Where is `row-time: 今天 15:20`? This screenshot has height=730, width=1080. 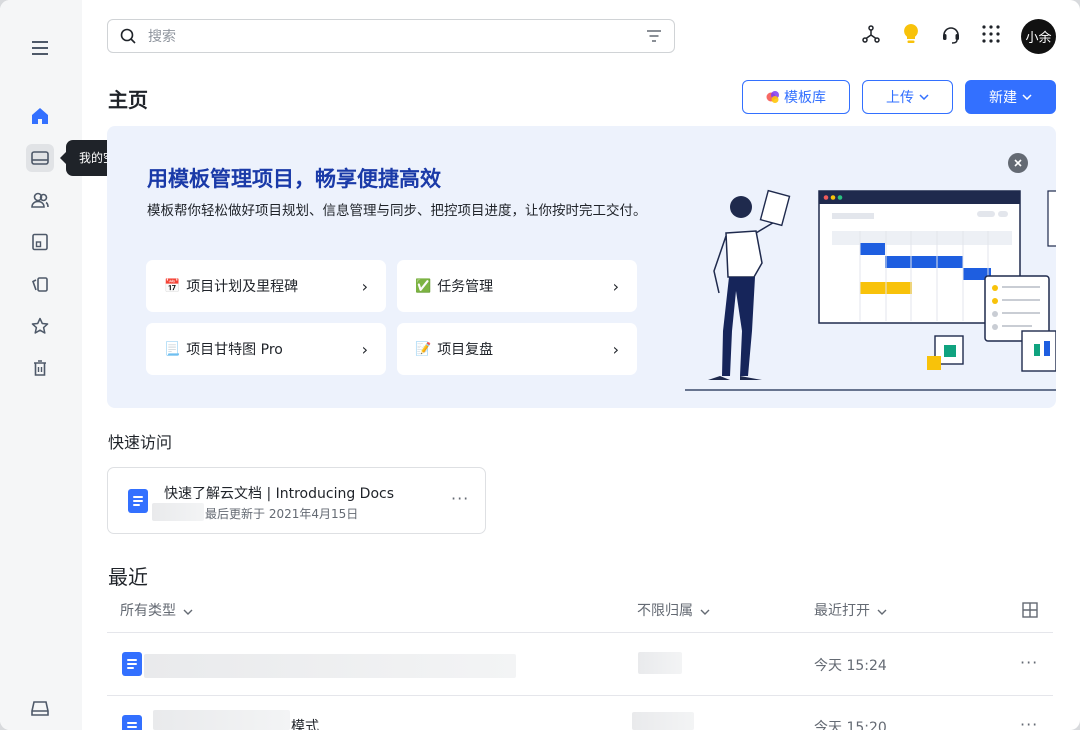 row-time: 今天 15:20 is located at coordinates (850, 725).